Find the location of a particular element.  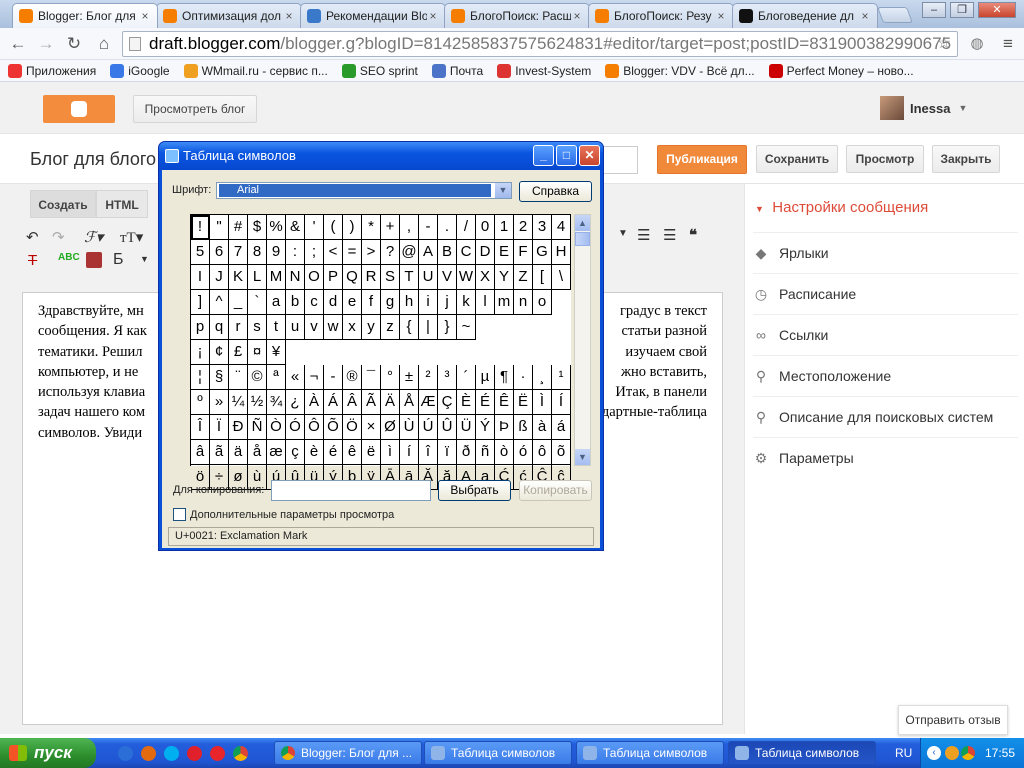

char-cell: p is located at coordinates (200, 327).